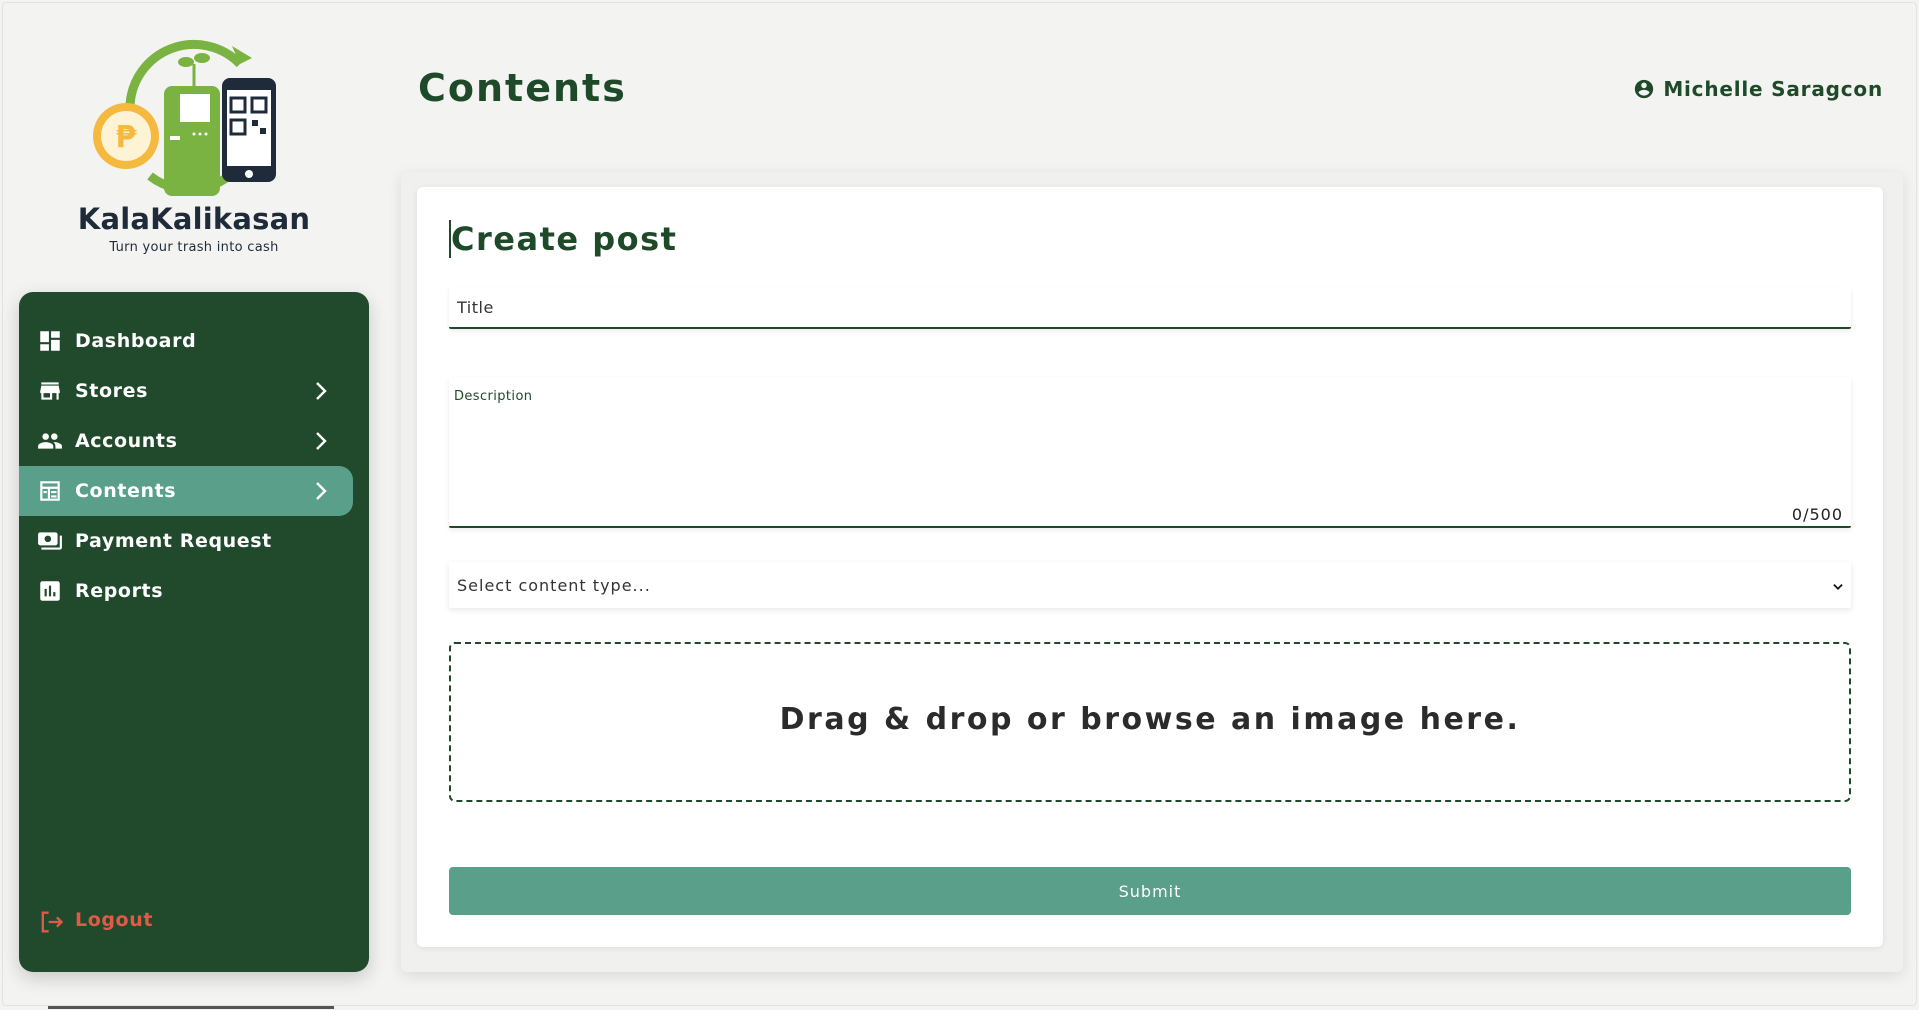 Image resolution: width=1919 pixels, height=1010 pixels. Describe the element at coordinates (111, 391) in the screenshot. I see `sidebar-item-label: Stores` at that location.